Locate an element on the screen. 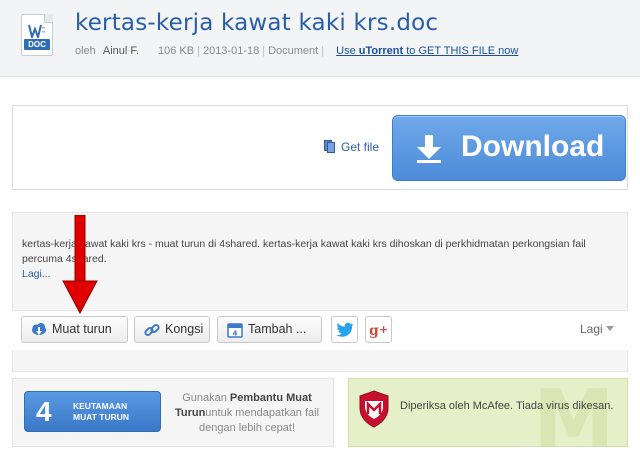 Image resolution: width=640 pixels, height=471 pixels. upload-date: 2013-01-18 is located at coordinates (231, 51).